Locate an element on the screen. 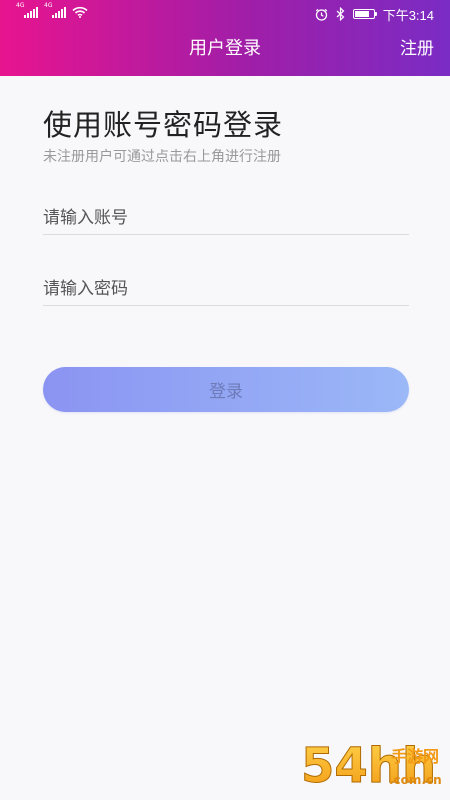 The height and width of the screenshot is (800, 450). svg-text: 手游网 is located at coordinates (415, 756).